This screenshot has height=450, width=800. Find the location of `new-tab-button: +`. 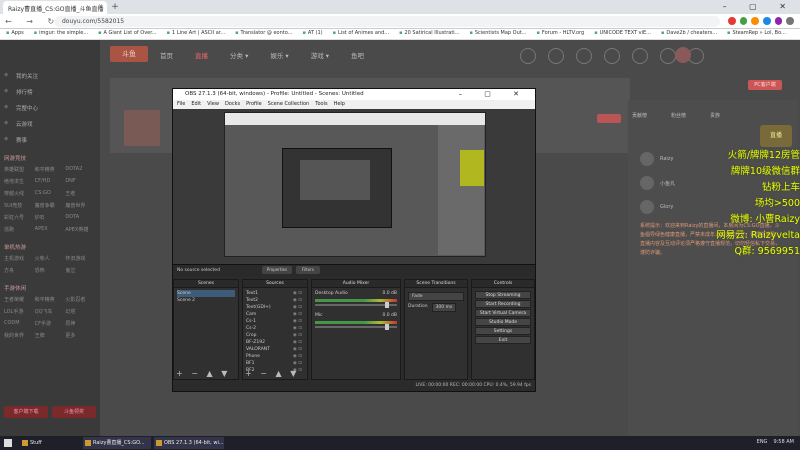

new-tab-button: + is located at coordinates (115, 7).